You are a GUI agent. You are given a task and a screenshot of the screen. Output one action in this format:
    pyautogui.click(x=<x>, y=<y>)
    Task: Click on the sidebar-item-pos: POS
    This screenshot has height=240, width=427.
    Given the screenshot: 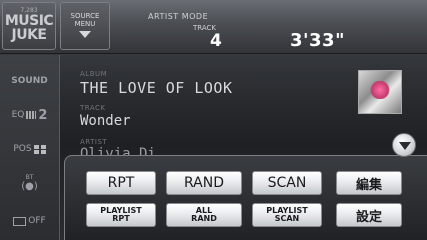 What is the action you would take?
    pyautogui.click(x=29, y=149)
    